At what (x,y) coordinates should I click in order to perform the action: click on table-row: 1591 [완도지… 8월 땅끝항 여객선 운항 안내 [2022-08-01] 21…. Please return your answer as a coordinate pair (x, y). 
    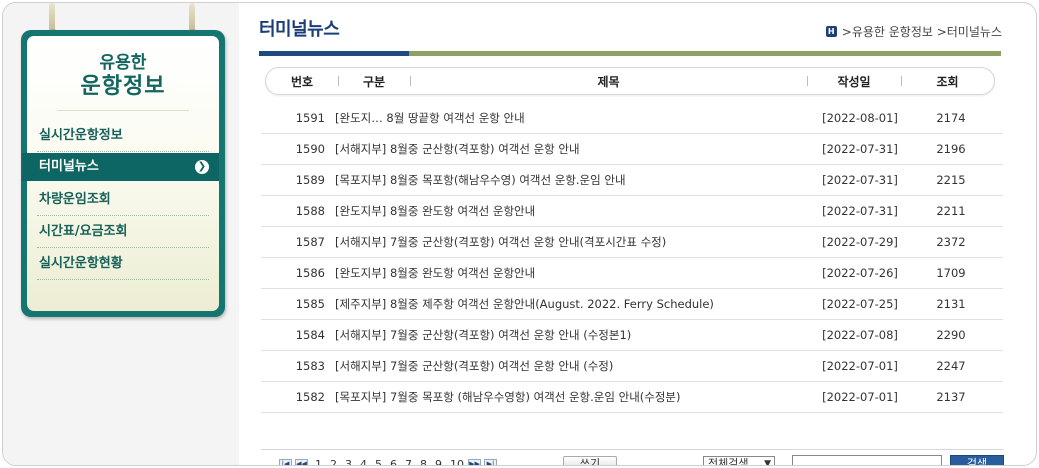
    Looking at the image, I should click on (632, 118).